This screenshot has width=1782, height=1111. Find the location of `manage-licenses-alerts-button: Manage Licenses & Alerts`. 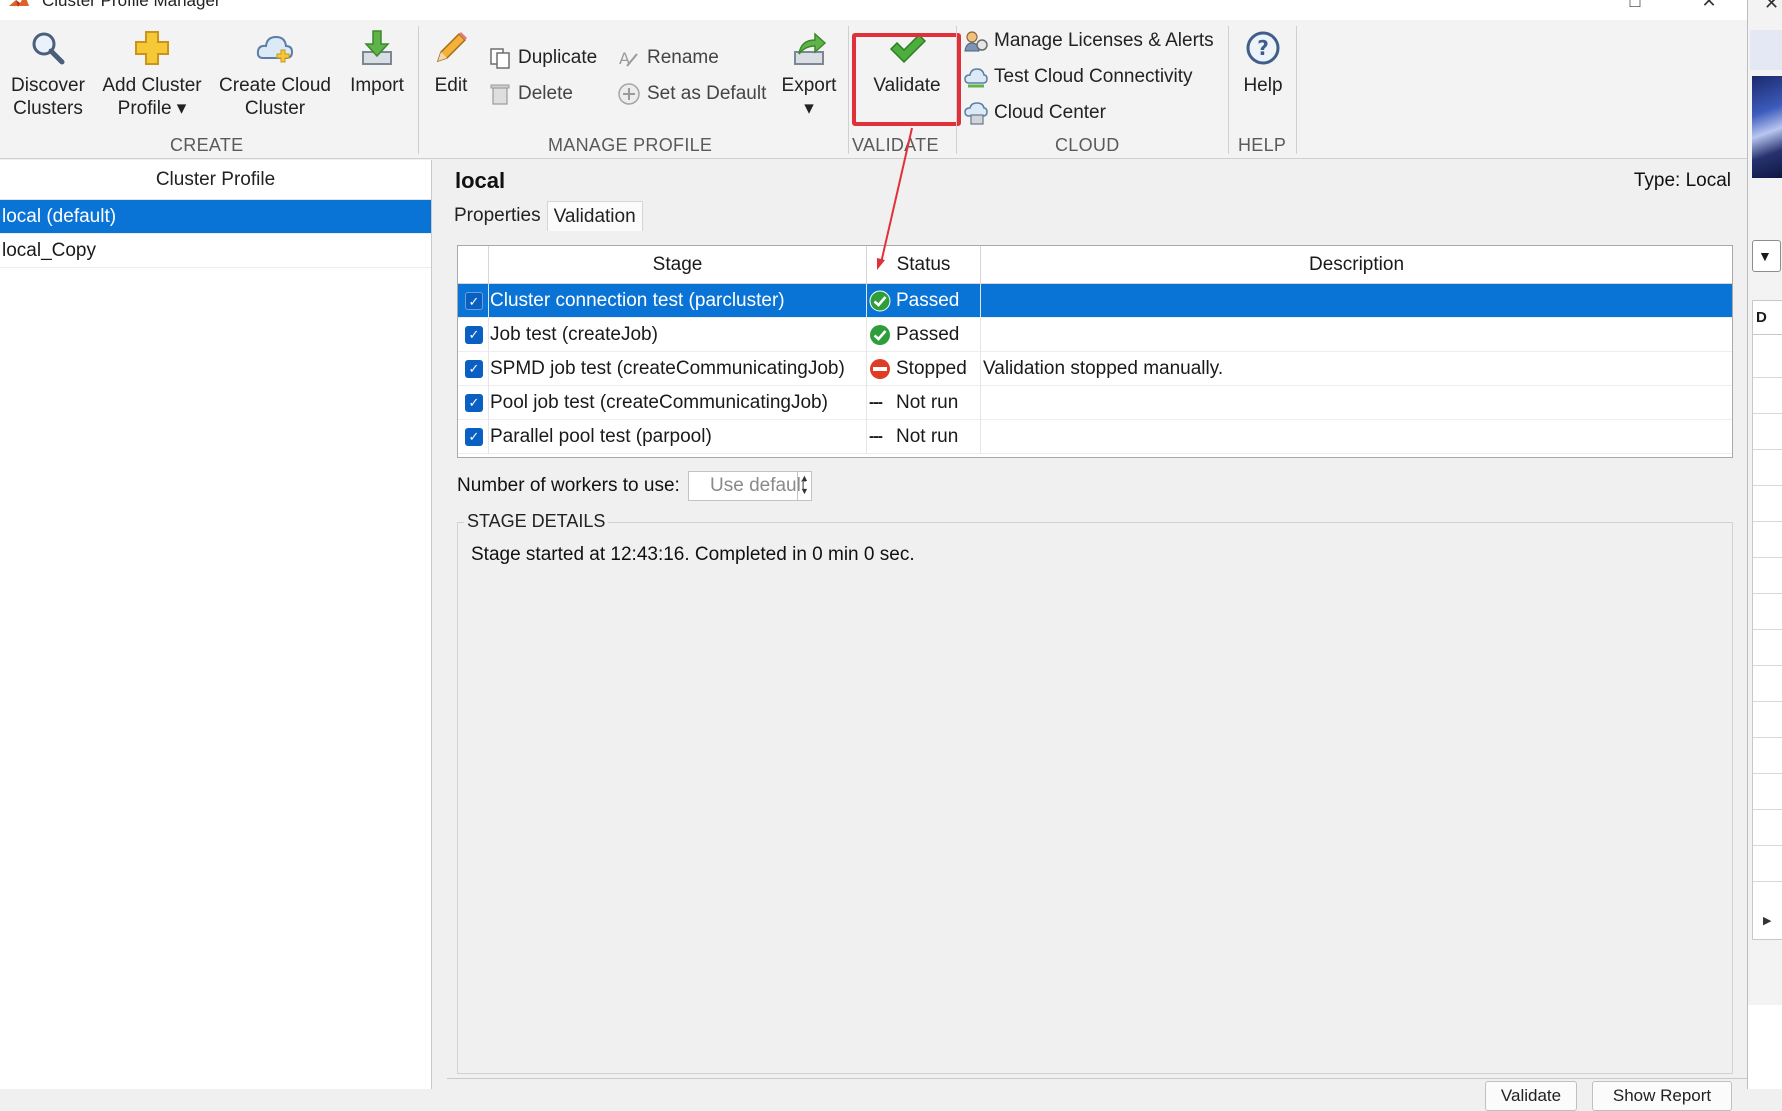

manage-licenses-alerts-button: Manage Licenses & Alerts is located at coordinates (1089, 41).